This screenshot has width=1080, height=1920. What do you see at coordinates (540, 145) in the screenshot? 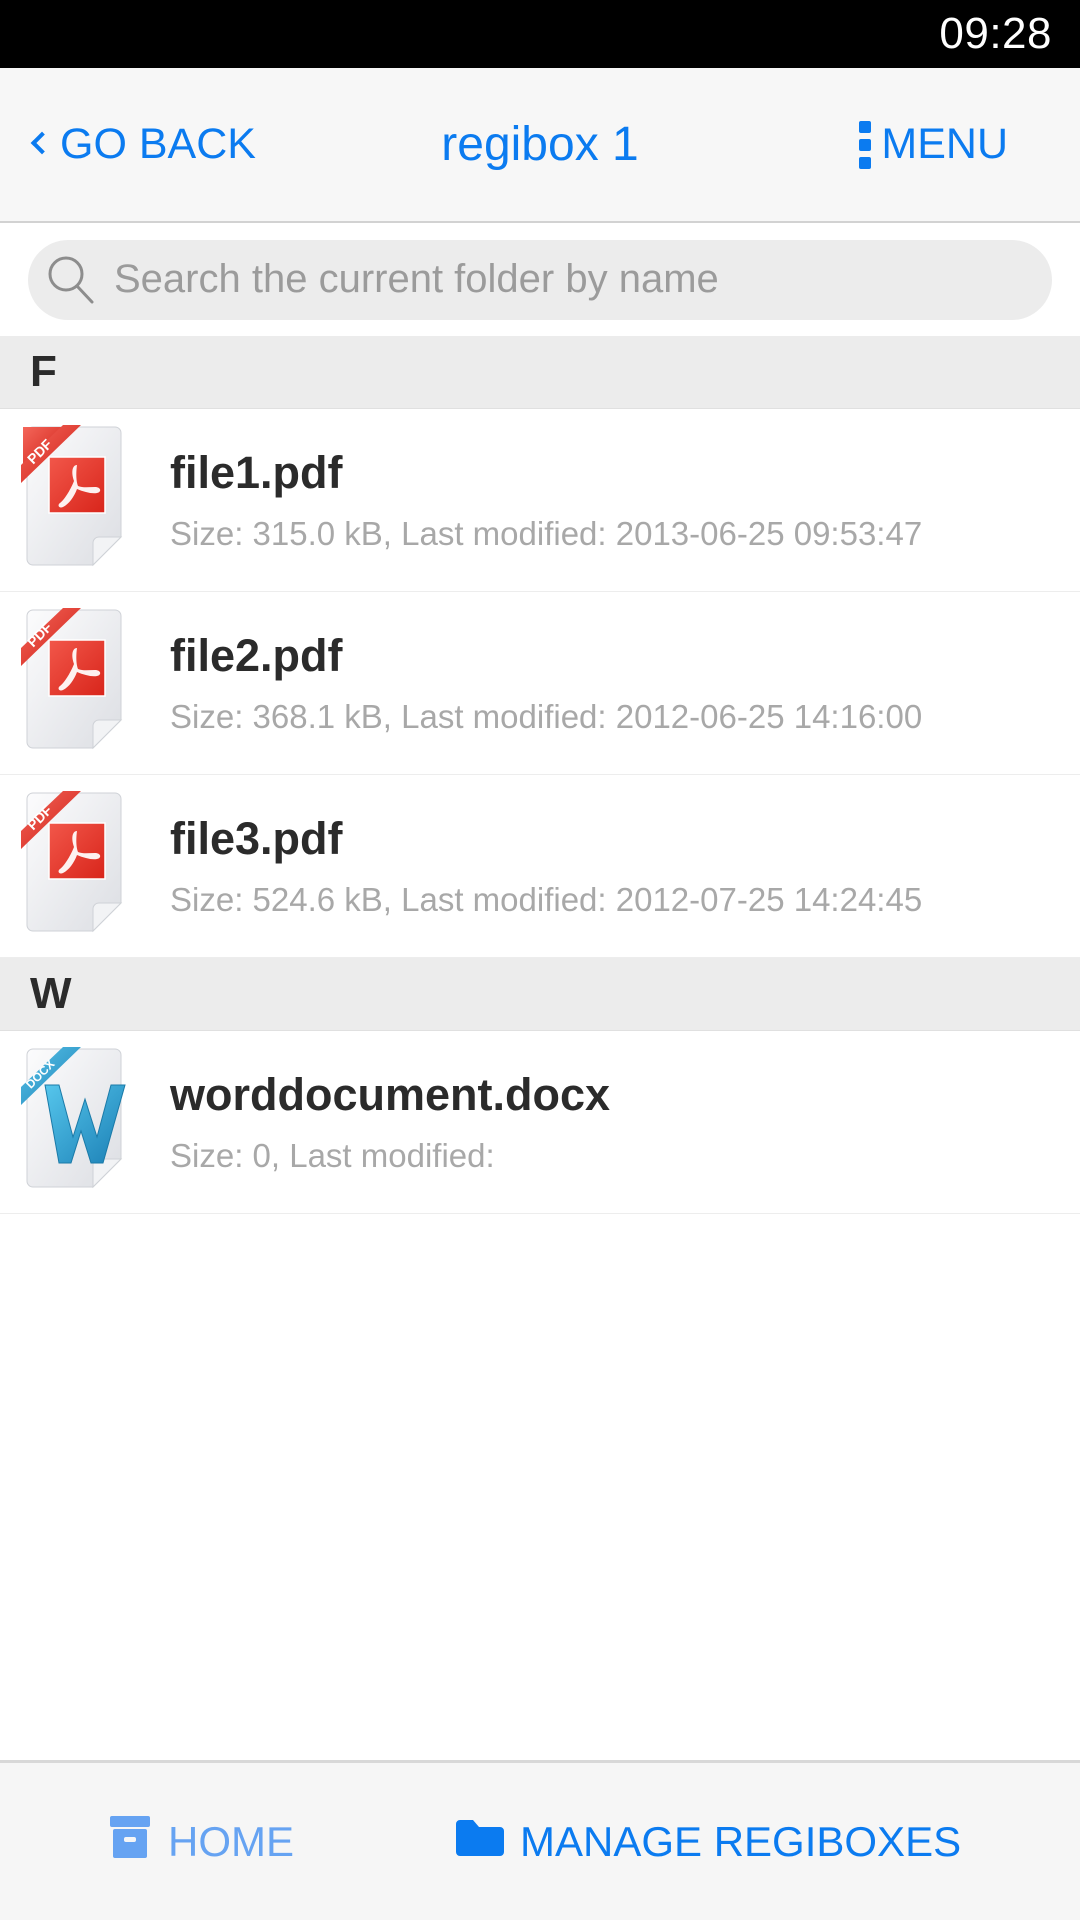
I see `app-header: GO BACK regibox 1 MENU` at bounding box center [540, 145].